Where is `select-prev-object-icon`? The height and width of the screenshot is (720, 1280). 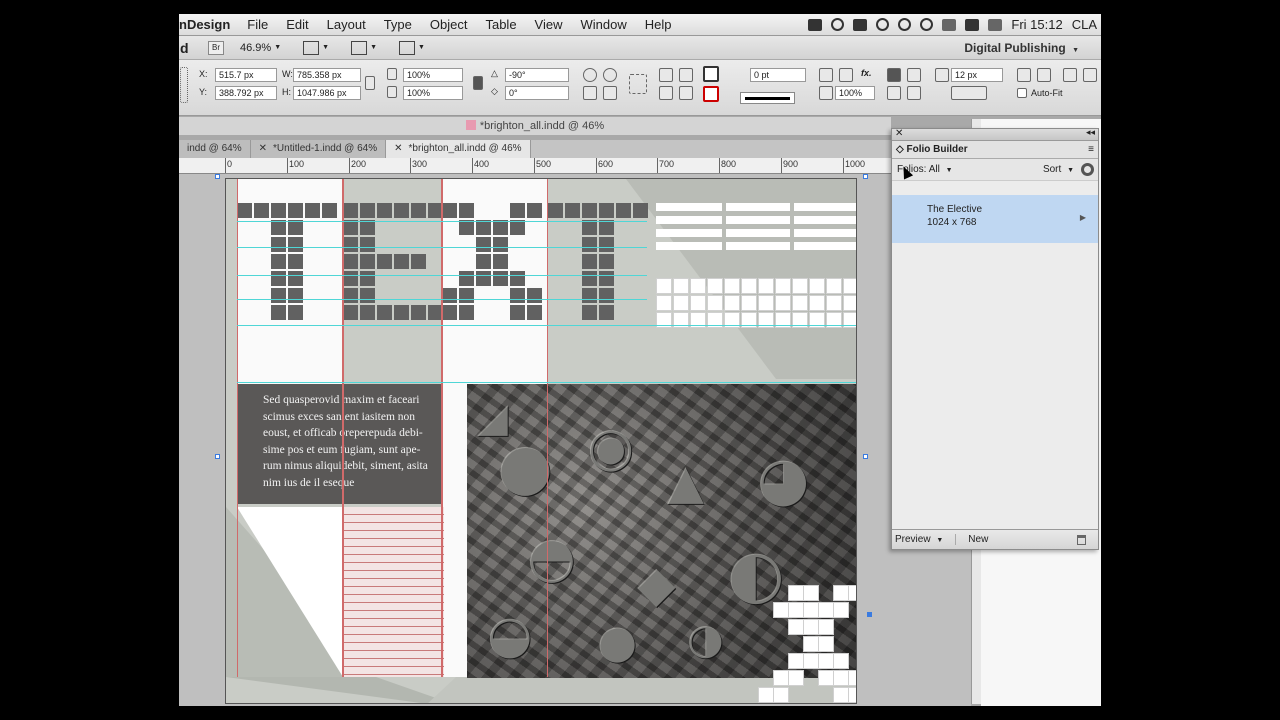 select-prev-object-icon is located at coordinates (686, 93).